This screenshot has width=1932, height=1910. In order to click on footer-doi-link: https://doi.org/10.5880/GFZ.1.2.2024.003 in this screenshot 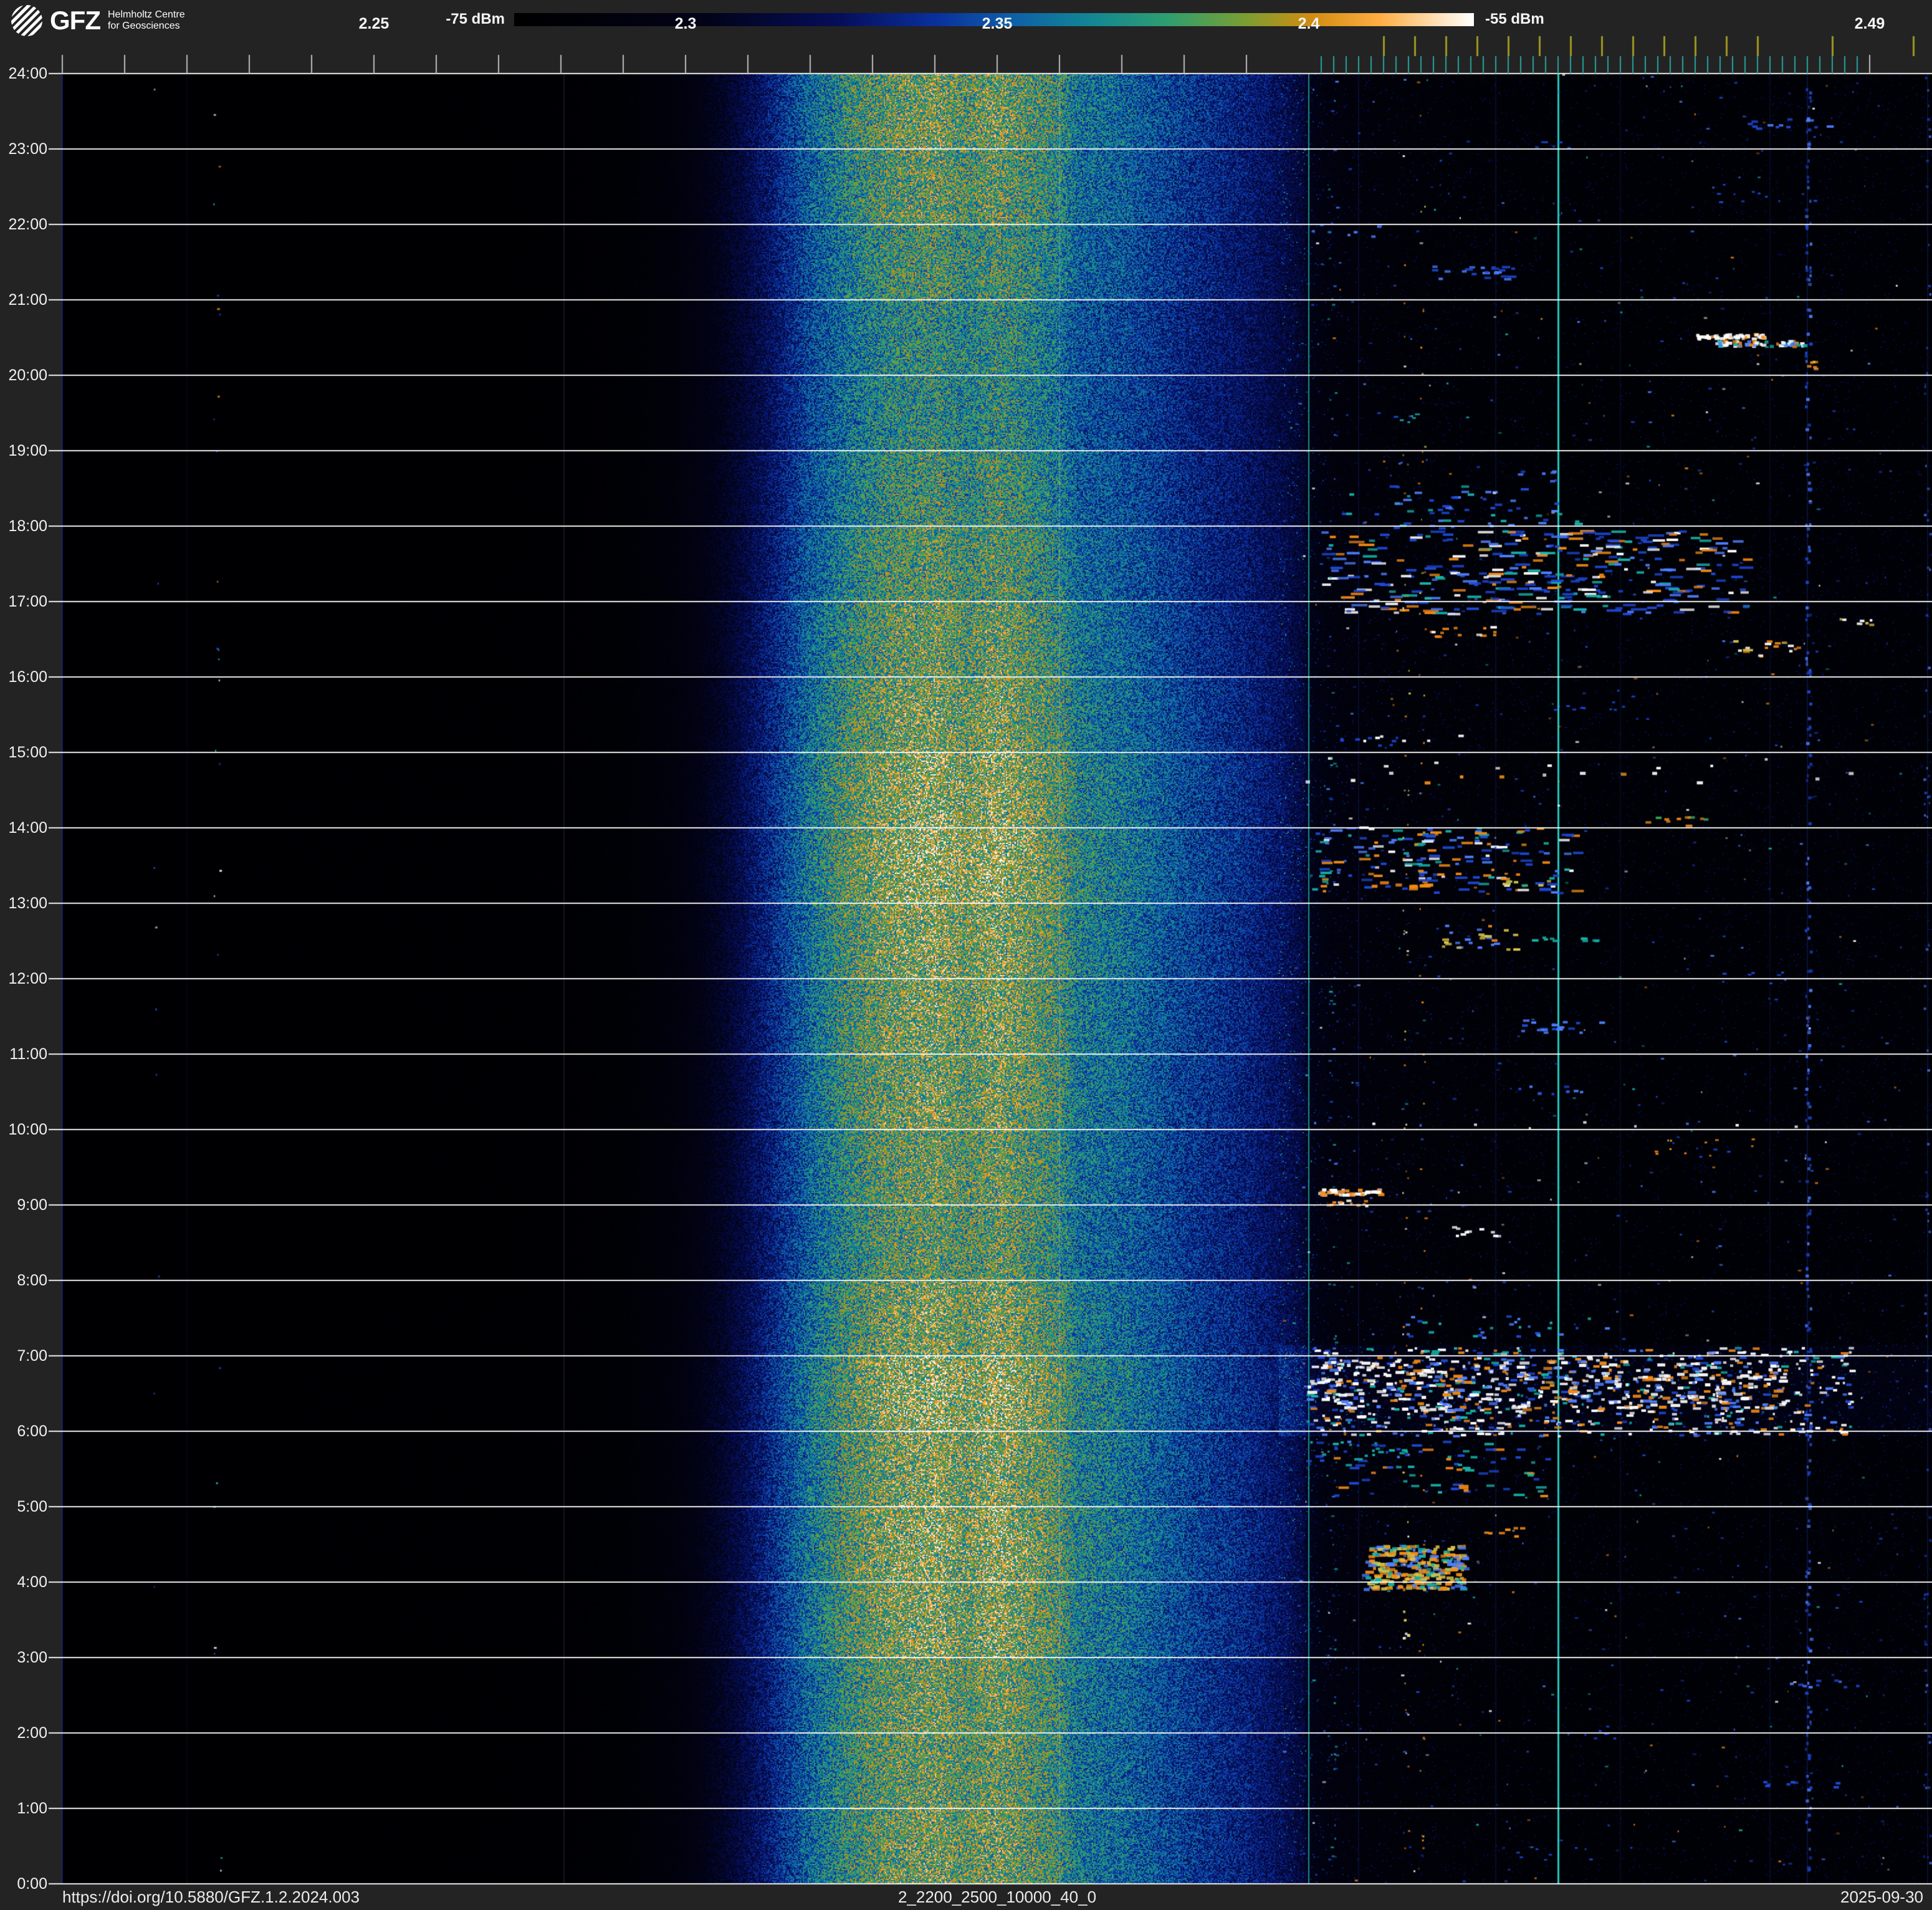, I will do `click(211, 1897)`.